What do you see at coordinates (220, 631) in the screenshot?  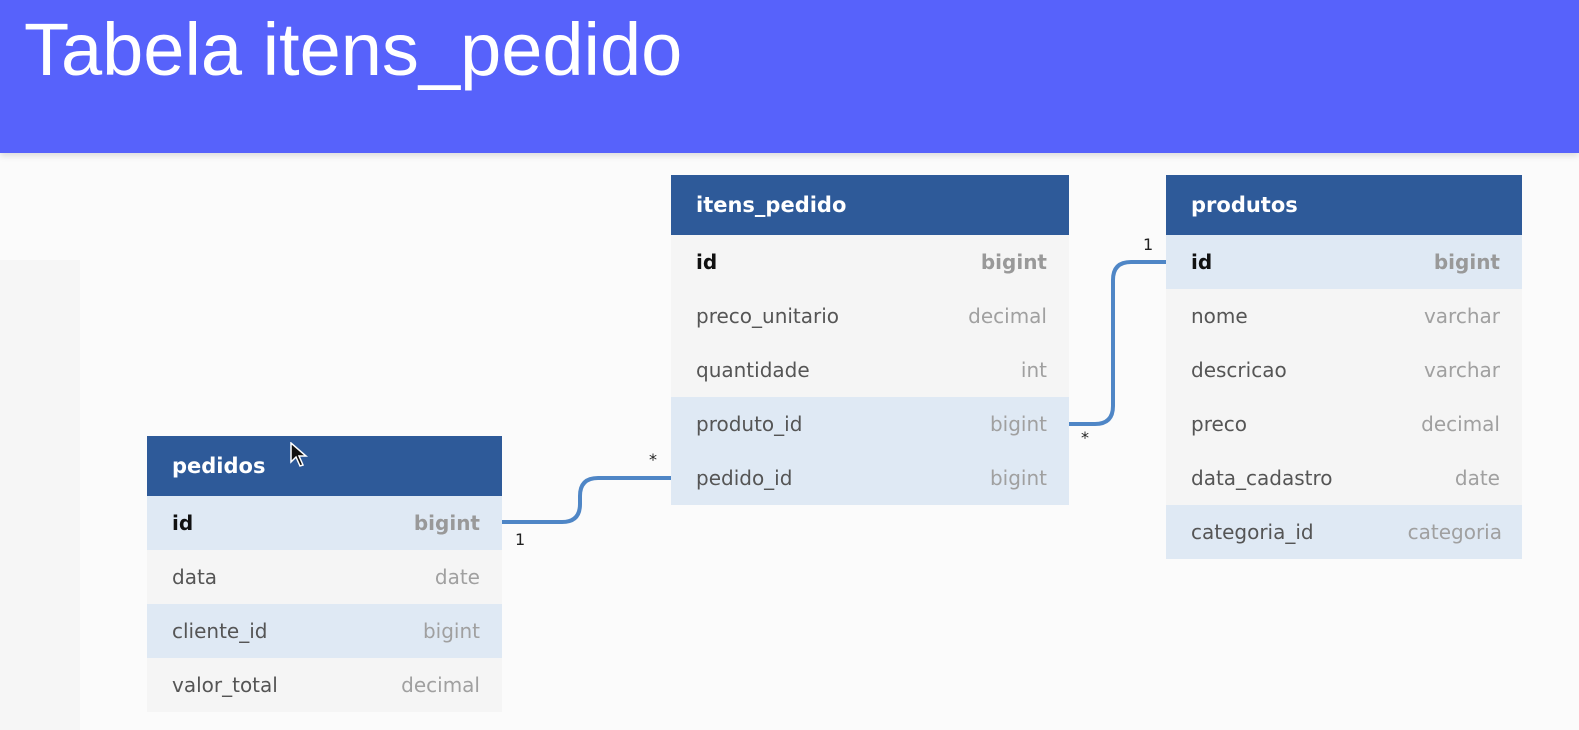 I see `column-name: cliente_id` at bounding box center [220, 631].